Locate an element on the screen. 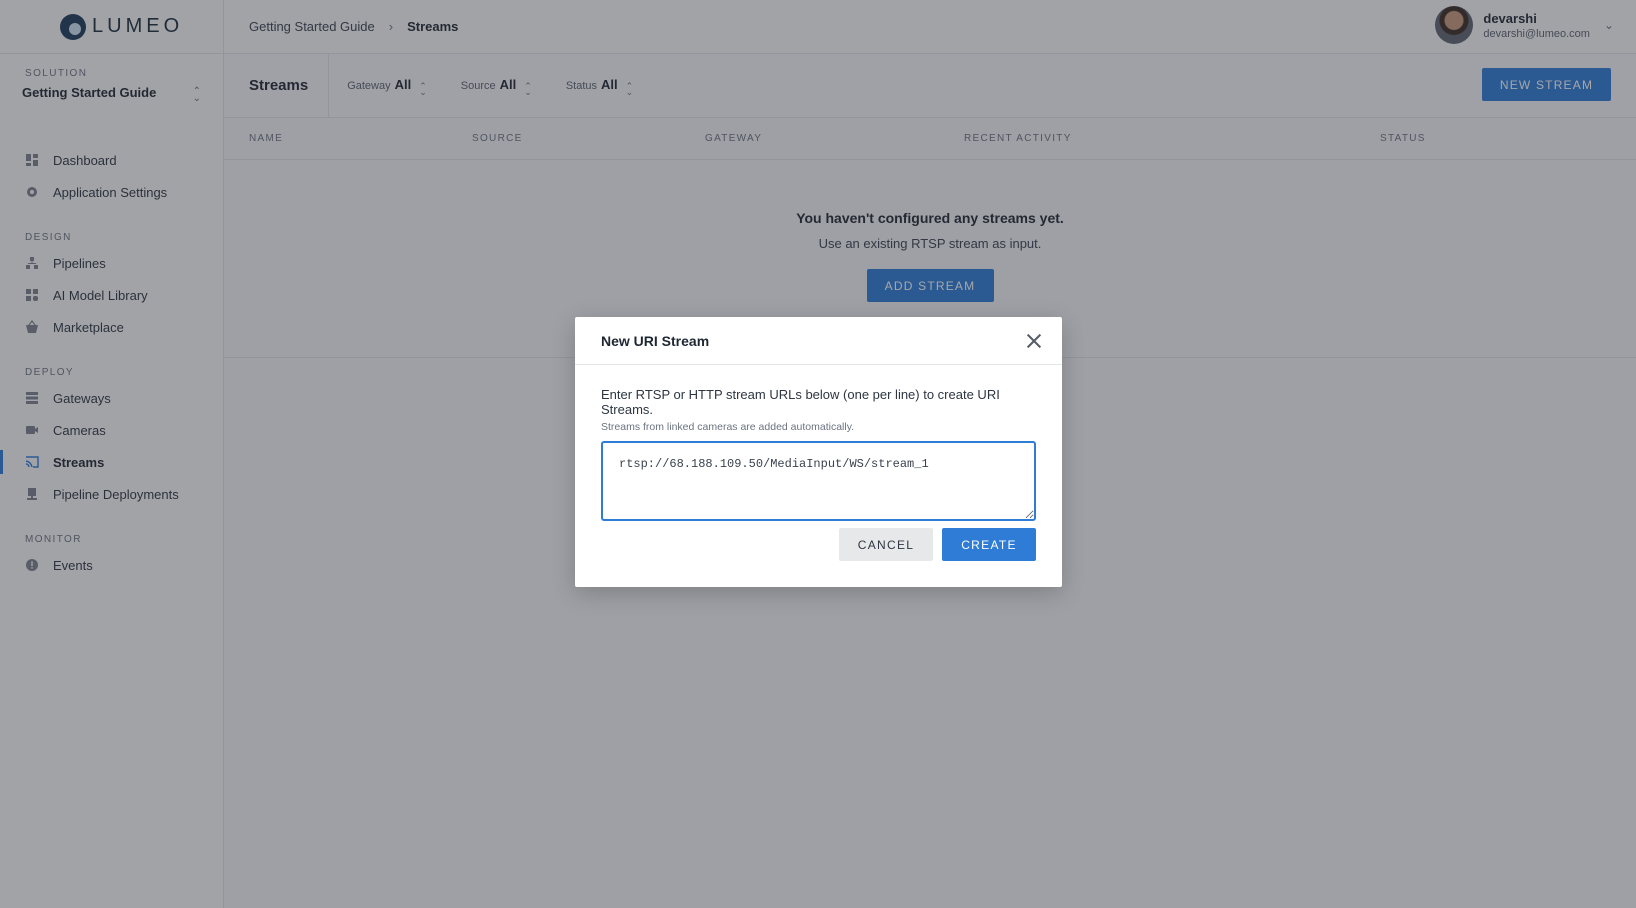 Image resolution: width=1636 pixels, height=908 pixels. dialog-title: New URI Stream is located at coordinates (655, 340).